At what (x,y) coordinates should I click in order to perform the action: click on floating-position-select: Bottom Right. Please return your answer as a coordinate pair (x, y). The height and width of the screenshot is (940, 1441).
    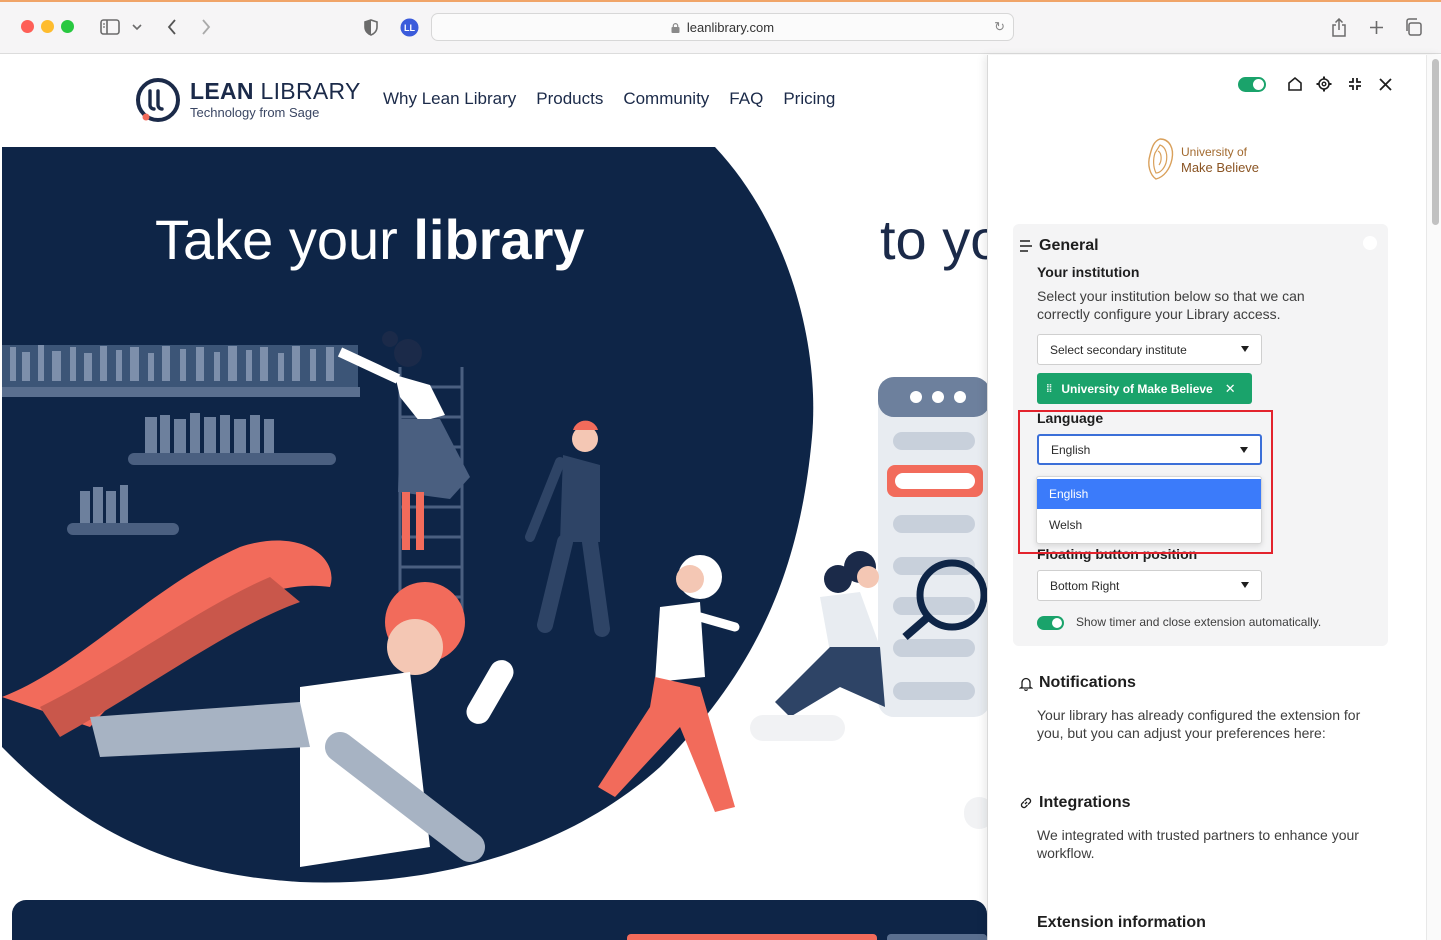
    Looking at the image, I should click on (1149, 585).